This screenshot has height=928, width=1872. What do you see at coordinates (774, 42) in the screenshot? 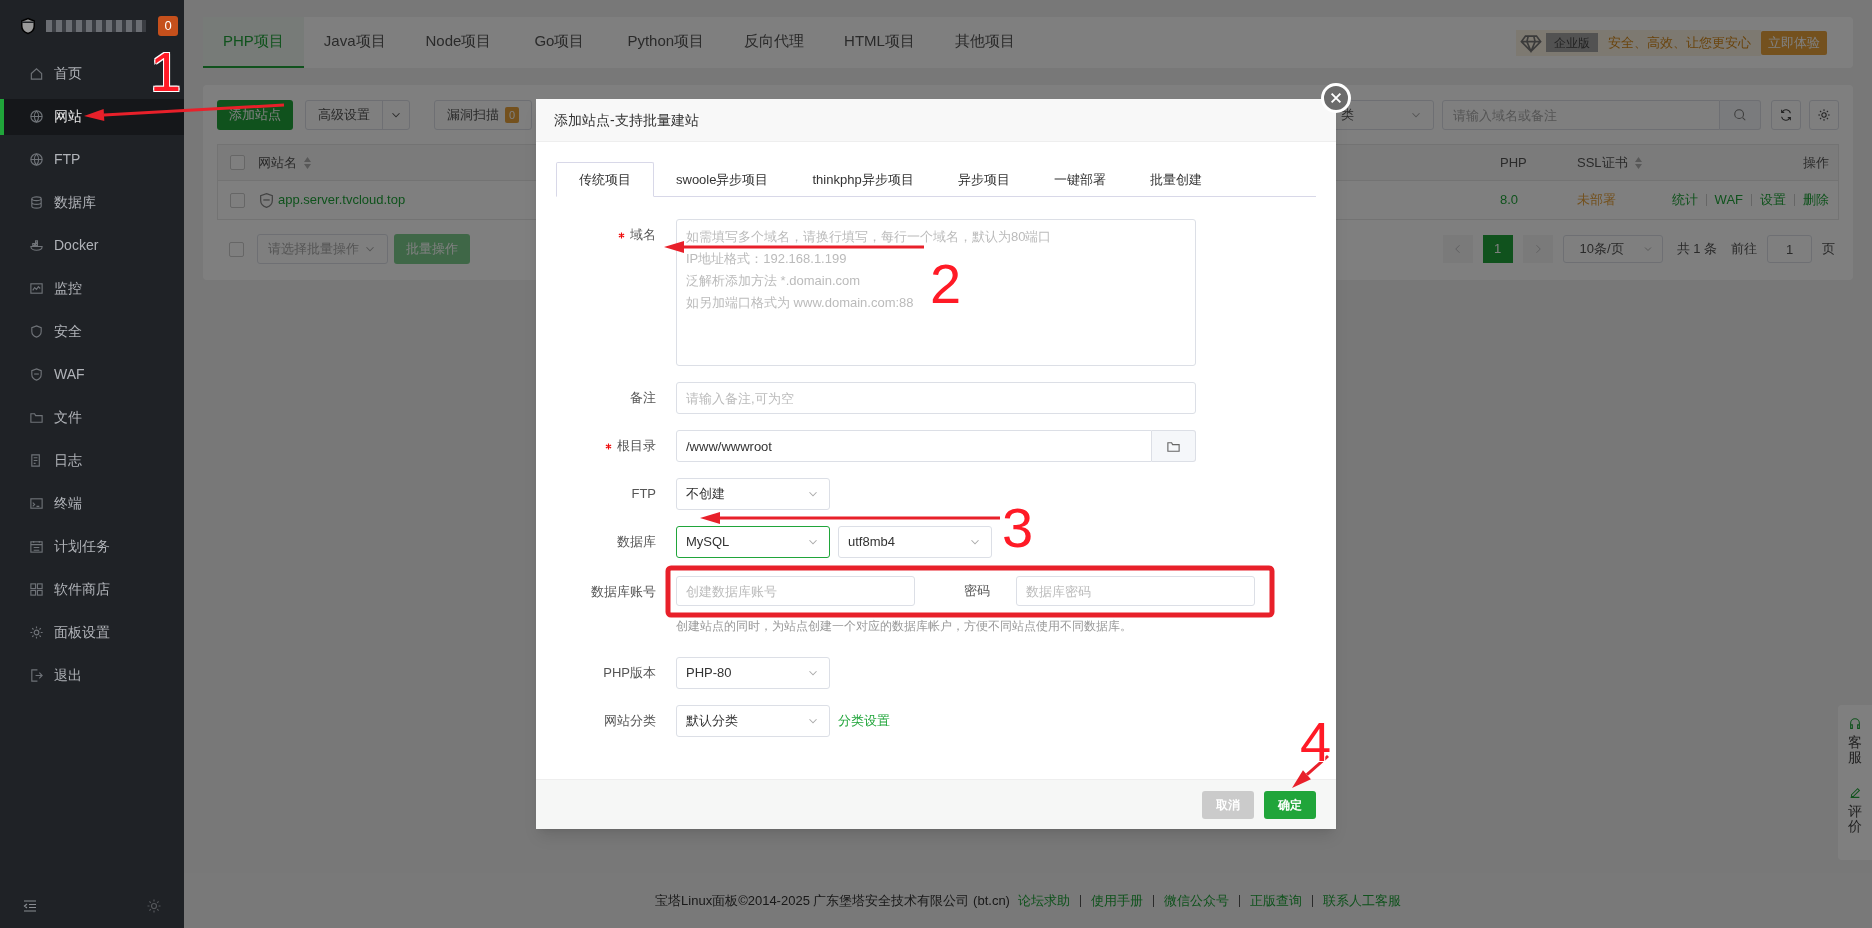
I see `project-tab: 反向代理` at bounding box center [774, 42].